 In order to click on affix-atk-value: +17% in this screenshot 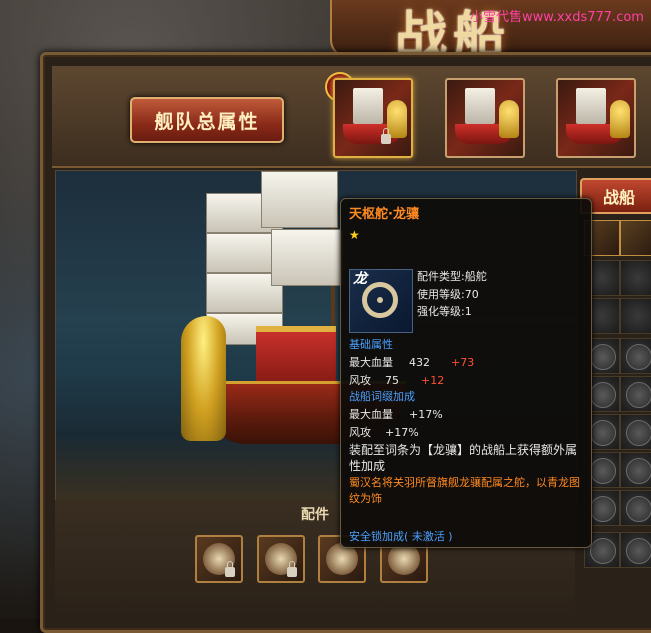, I will do `click(402, 432)`.